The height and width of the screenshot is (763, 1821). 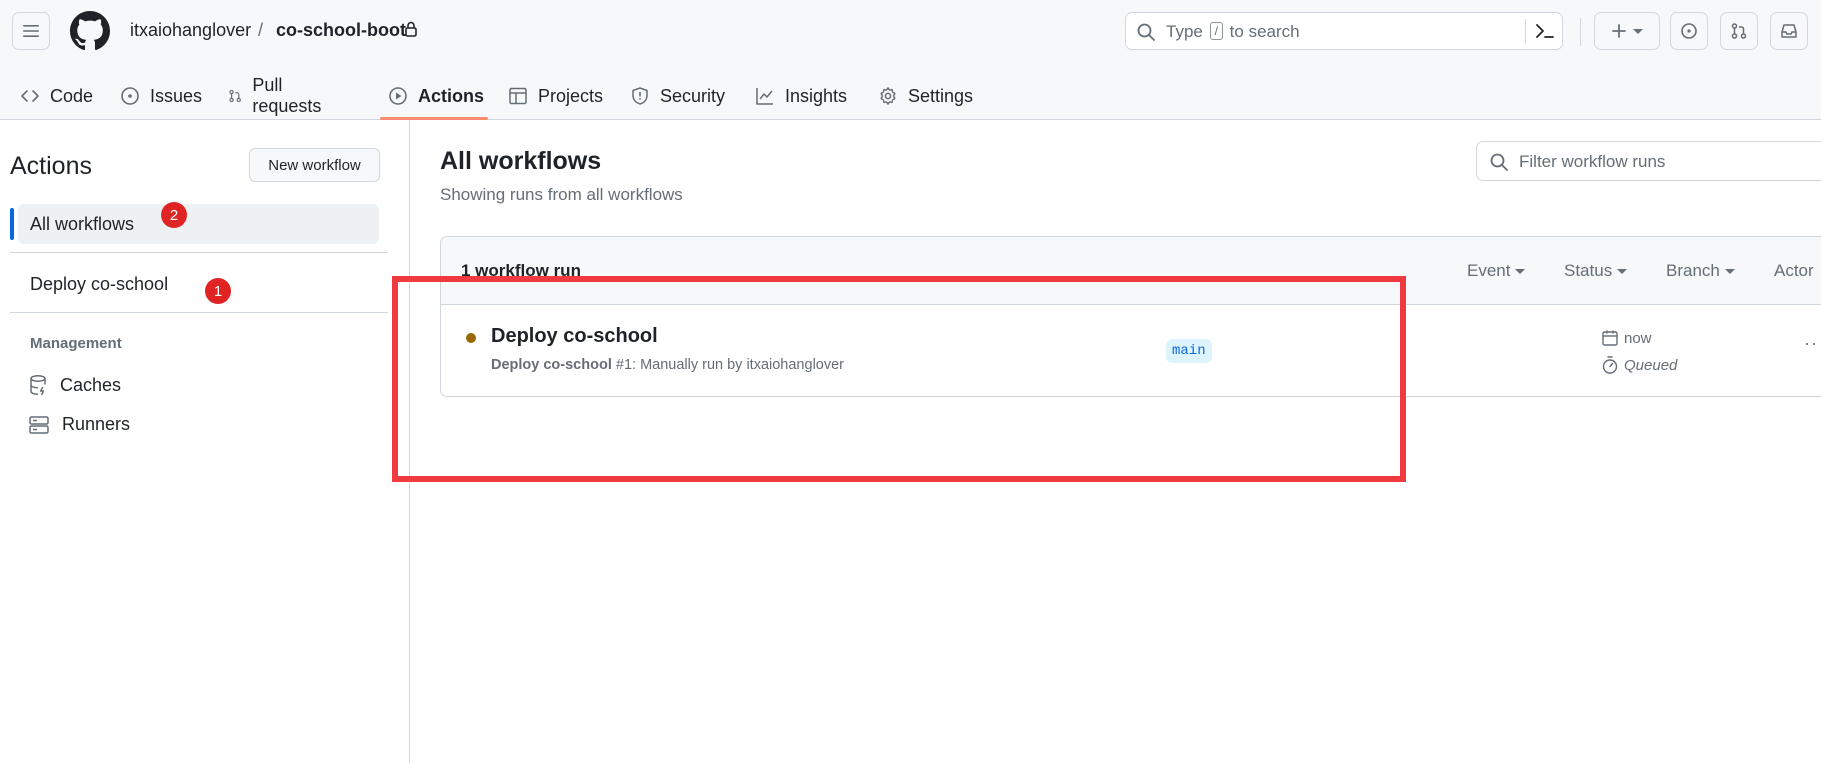 I want to click on sidebar-item-caches-label: Caches, so click(x=91, y=384).